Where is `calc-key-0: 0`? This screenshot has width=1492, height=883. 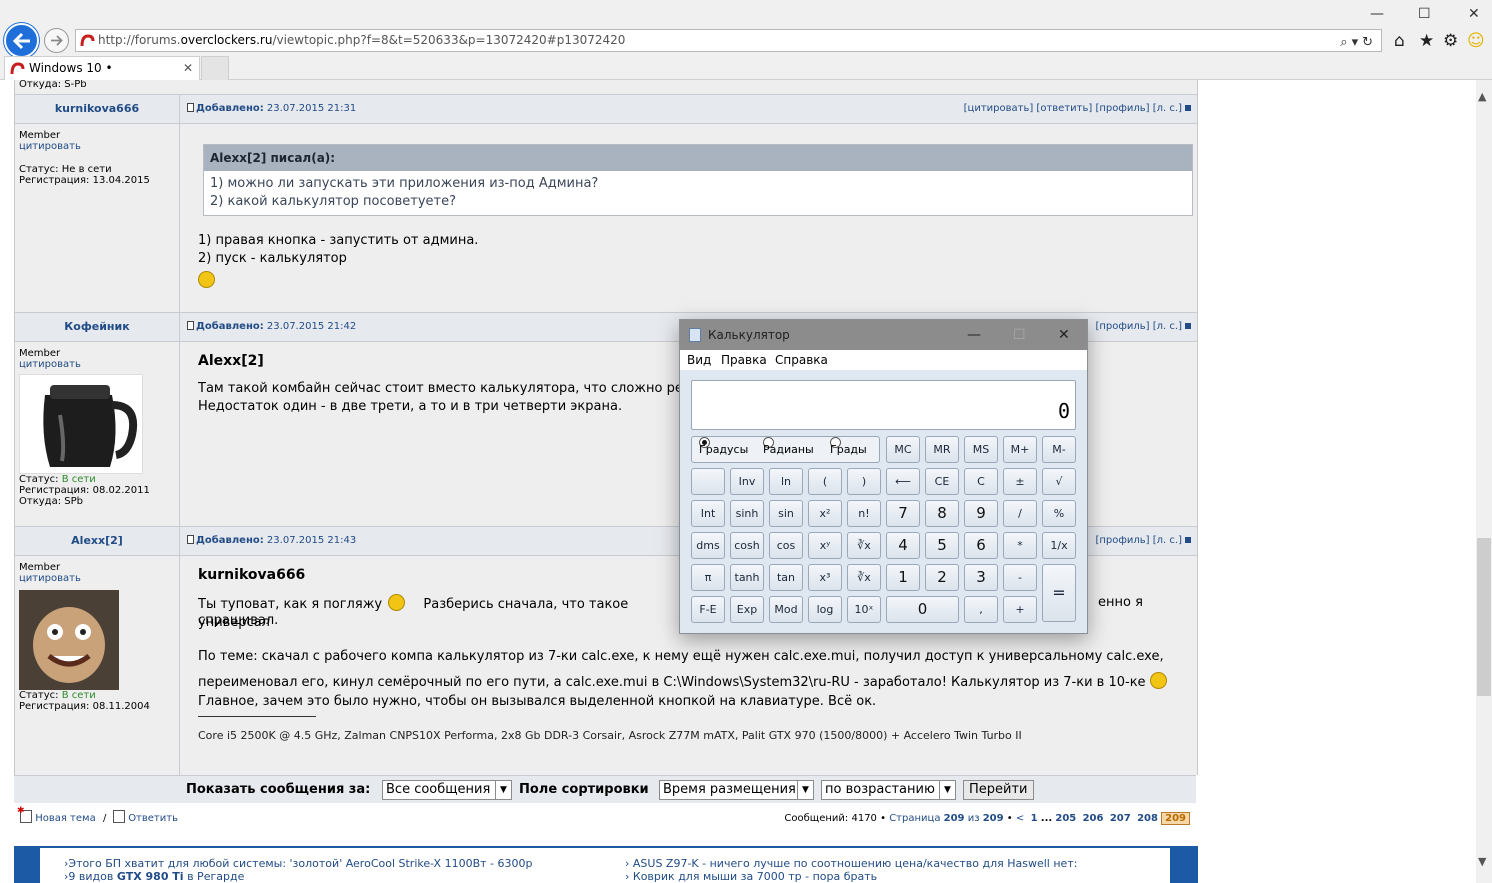
calc-key-0: 0 is located at coordinates (922, 609).